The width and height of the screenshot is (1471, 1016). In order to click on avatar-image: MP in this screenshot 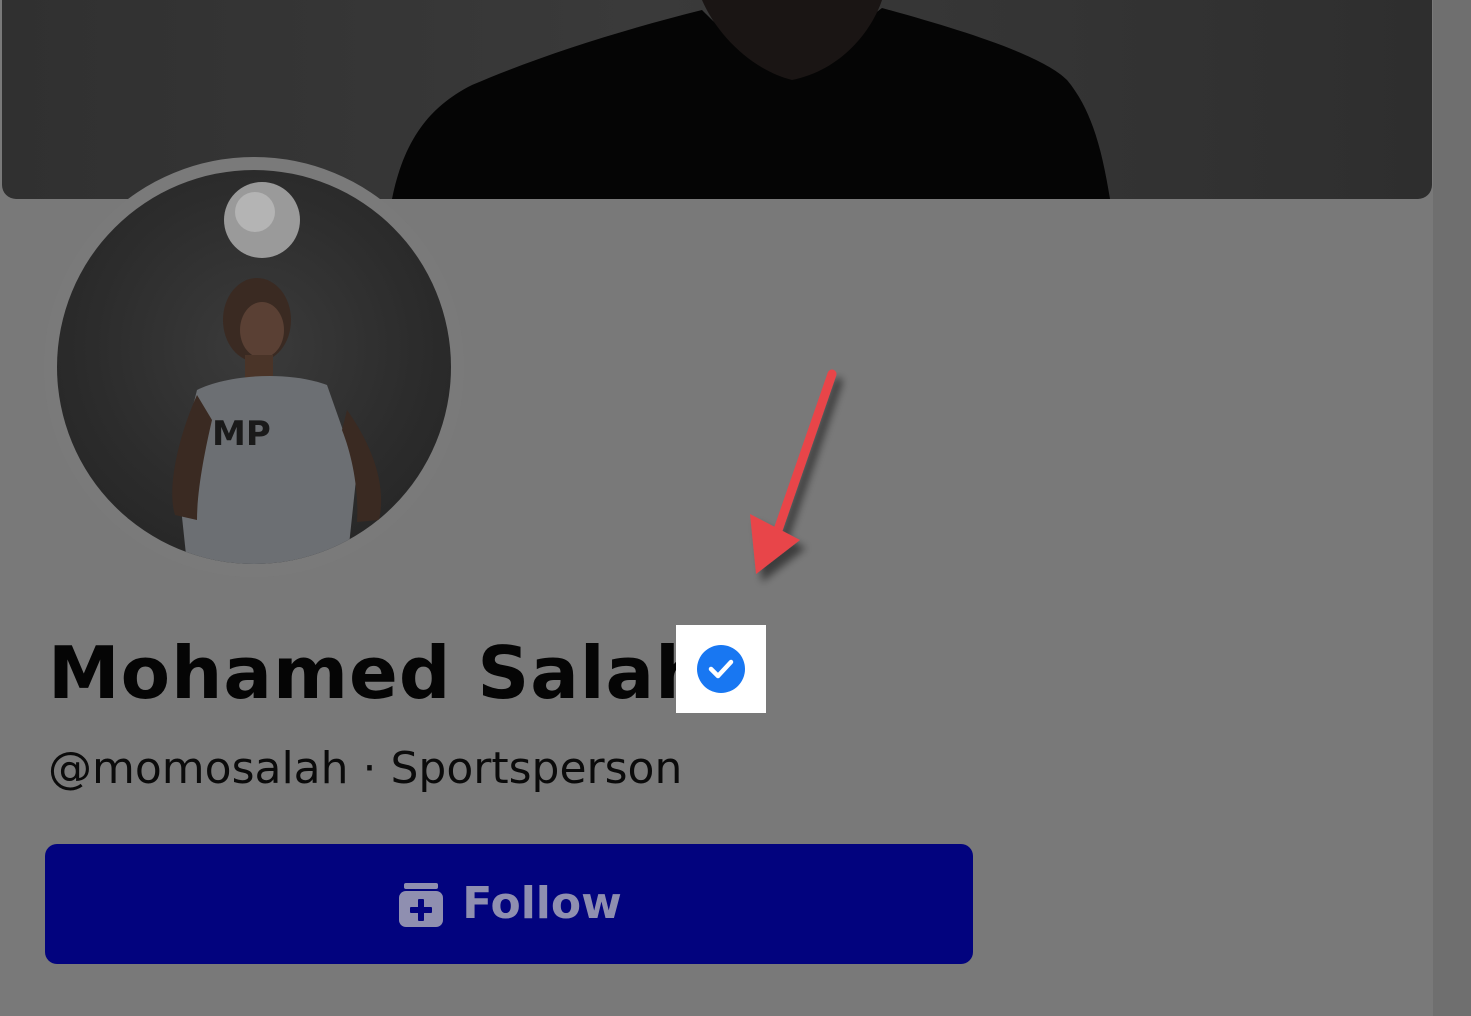, I will do `click(277, 373)`.